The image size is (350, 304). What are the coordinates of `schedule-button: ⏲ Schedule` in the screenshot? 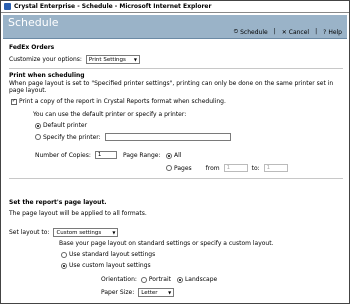 It's located at (250, 32).